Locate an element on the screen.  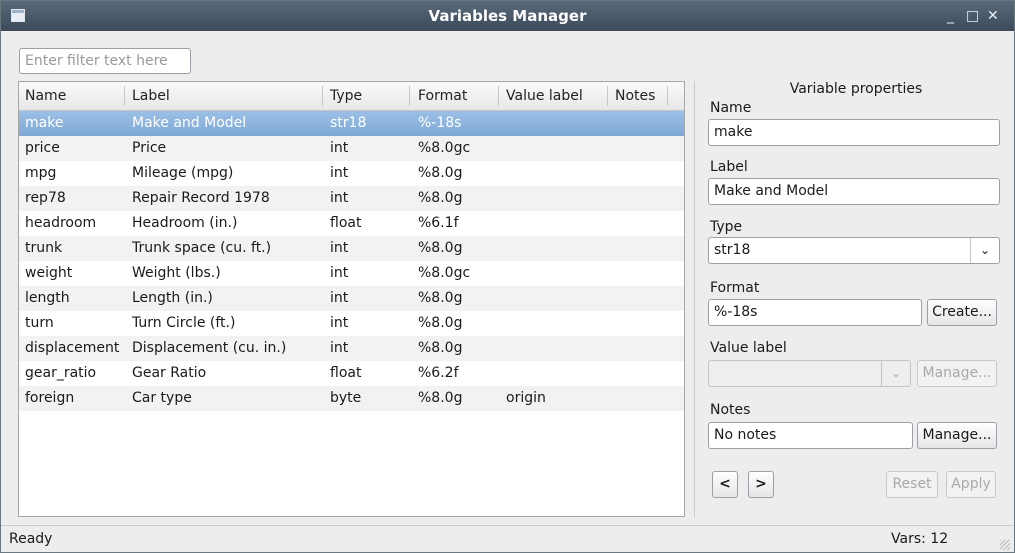
cell-label: Car type is located at coordinates (162, 398).